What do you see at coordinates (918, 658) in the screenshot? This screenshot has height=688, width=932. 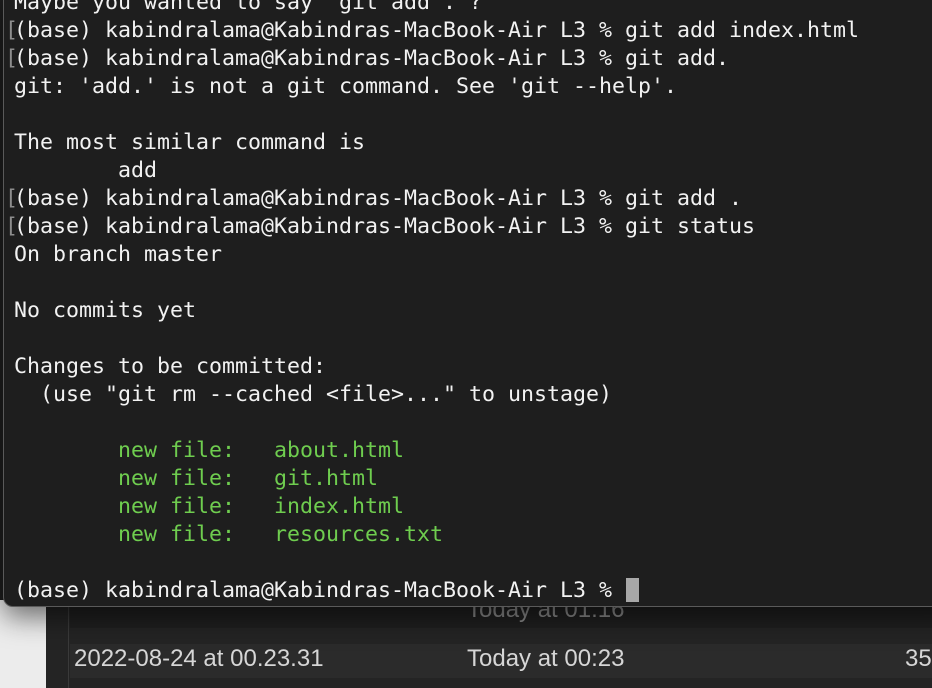 I see `file-size: 35` at bounding box center [918, 658].